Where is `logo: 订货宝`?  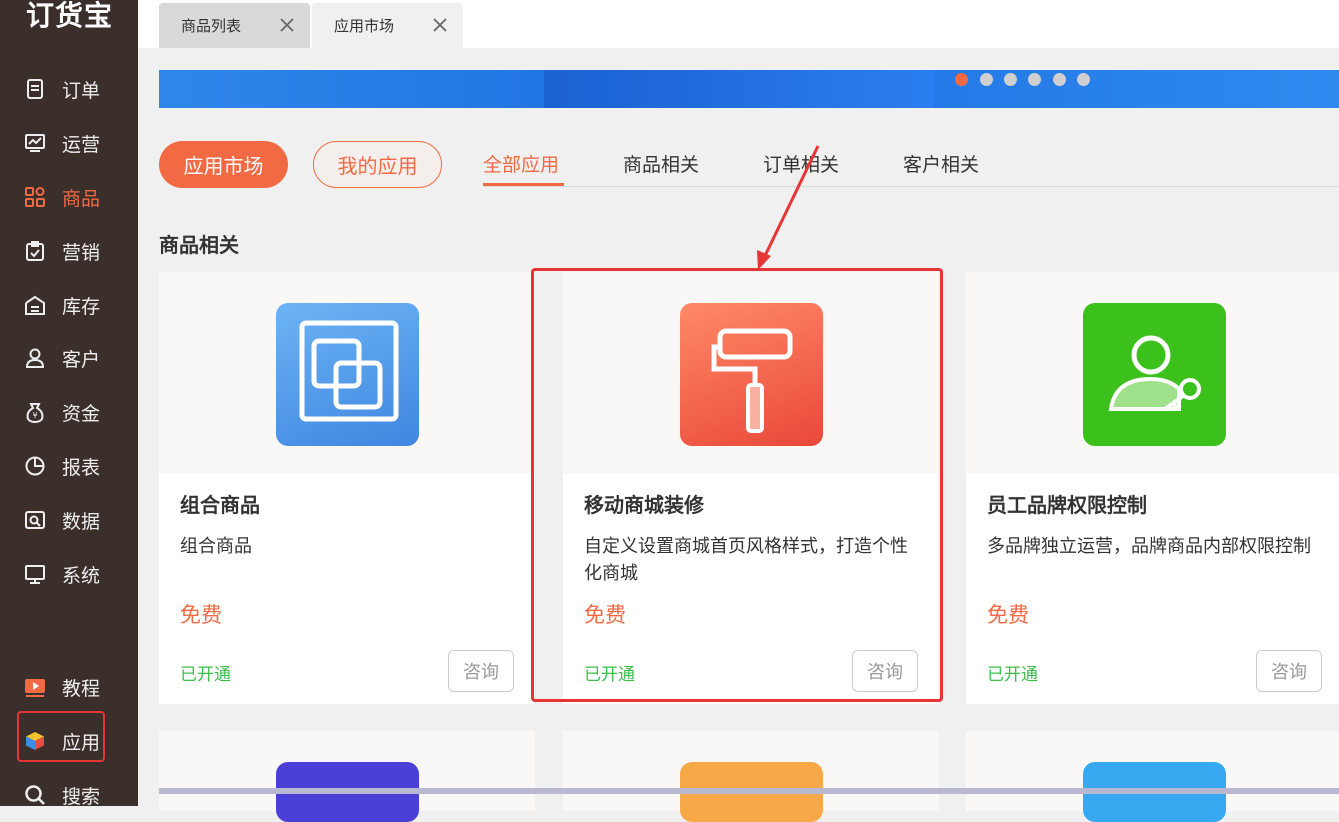 logo: 订货宝 is located at coordinates (70, 16).